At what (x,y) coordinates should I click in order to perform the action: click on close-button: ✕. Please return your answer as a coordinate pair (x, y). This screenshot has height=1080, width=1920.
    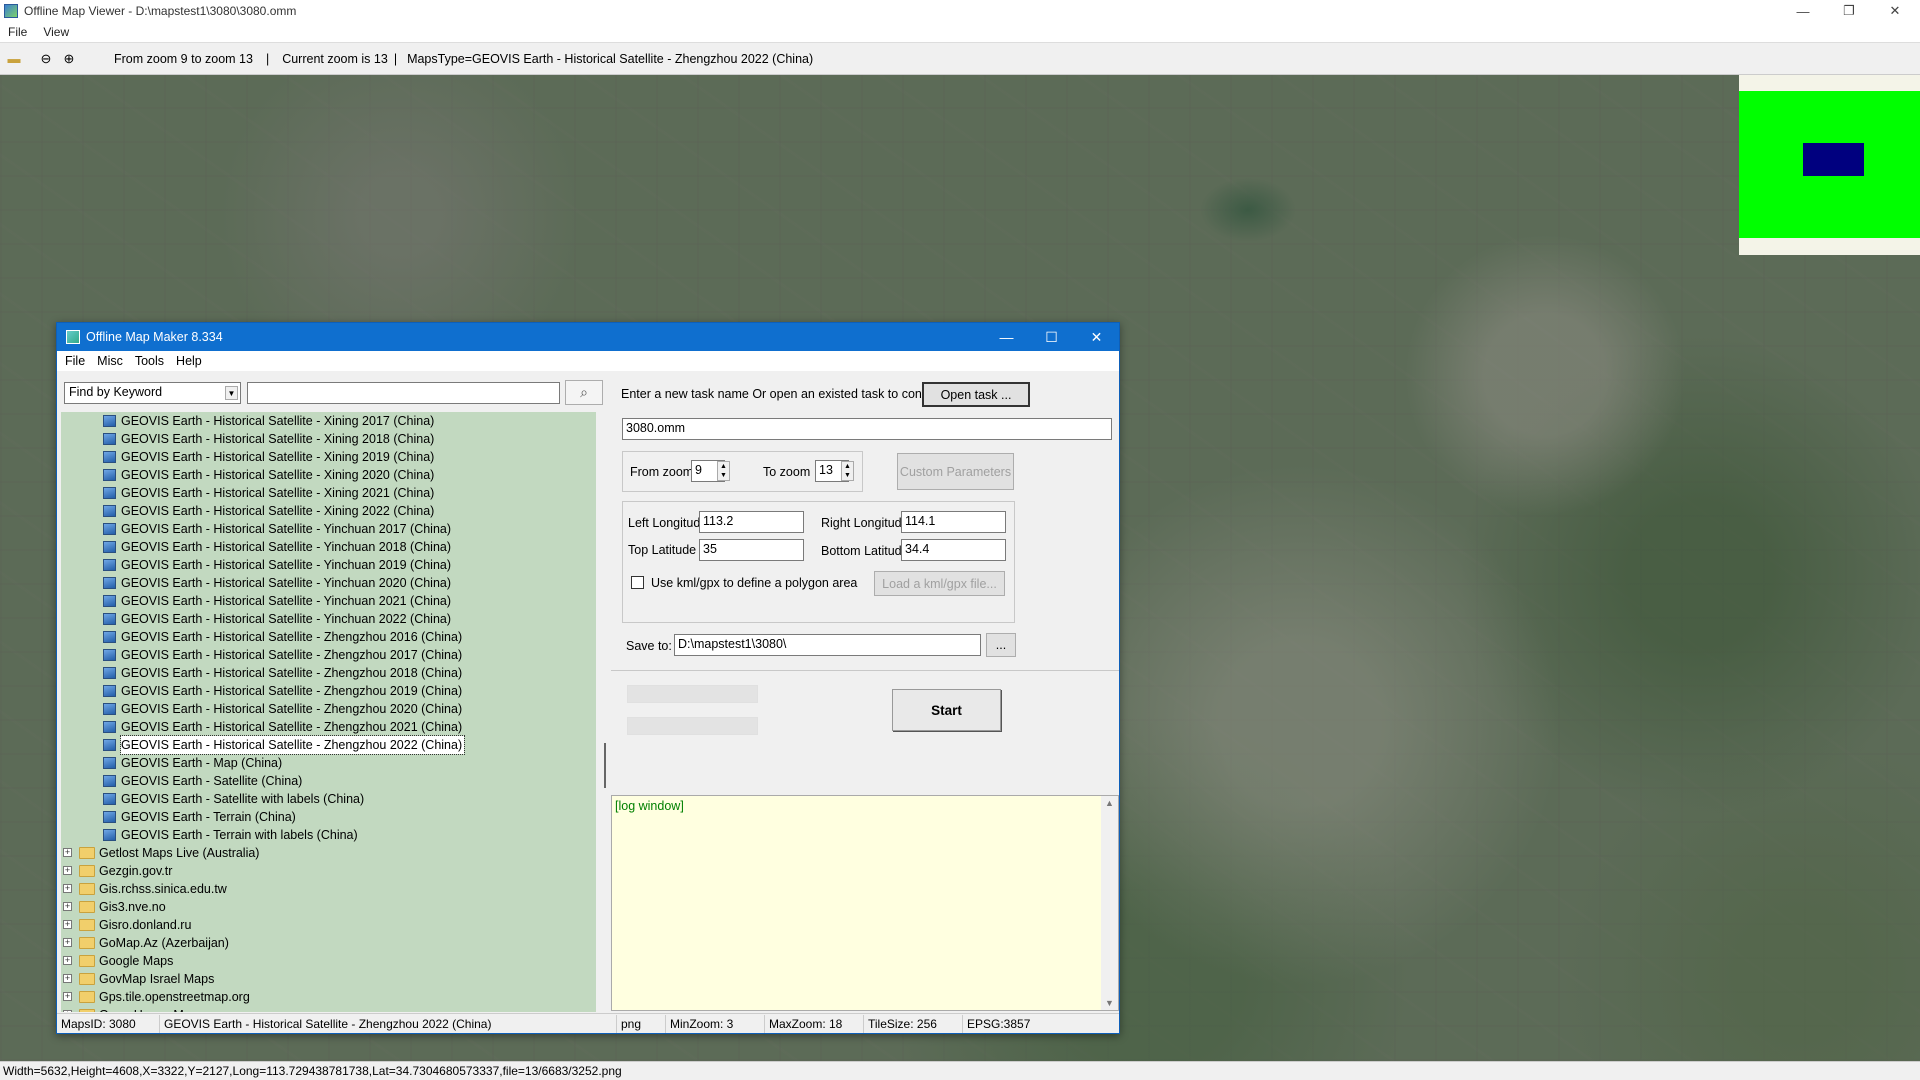
    Looking at the image, I should click on (1895, 11).